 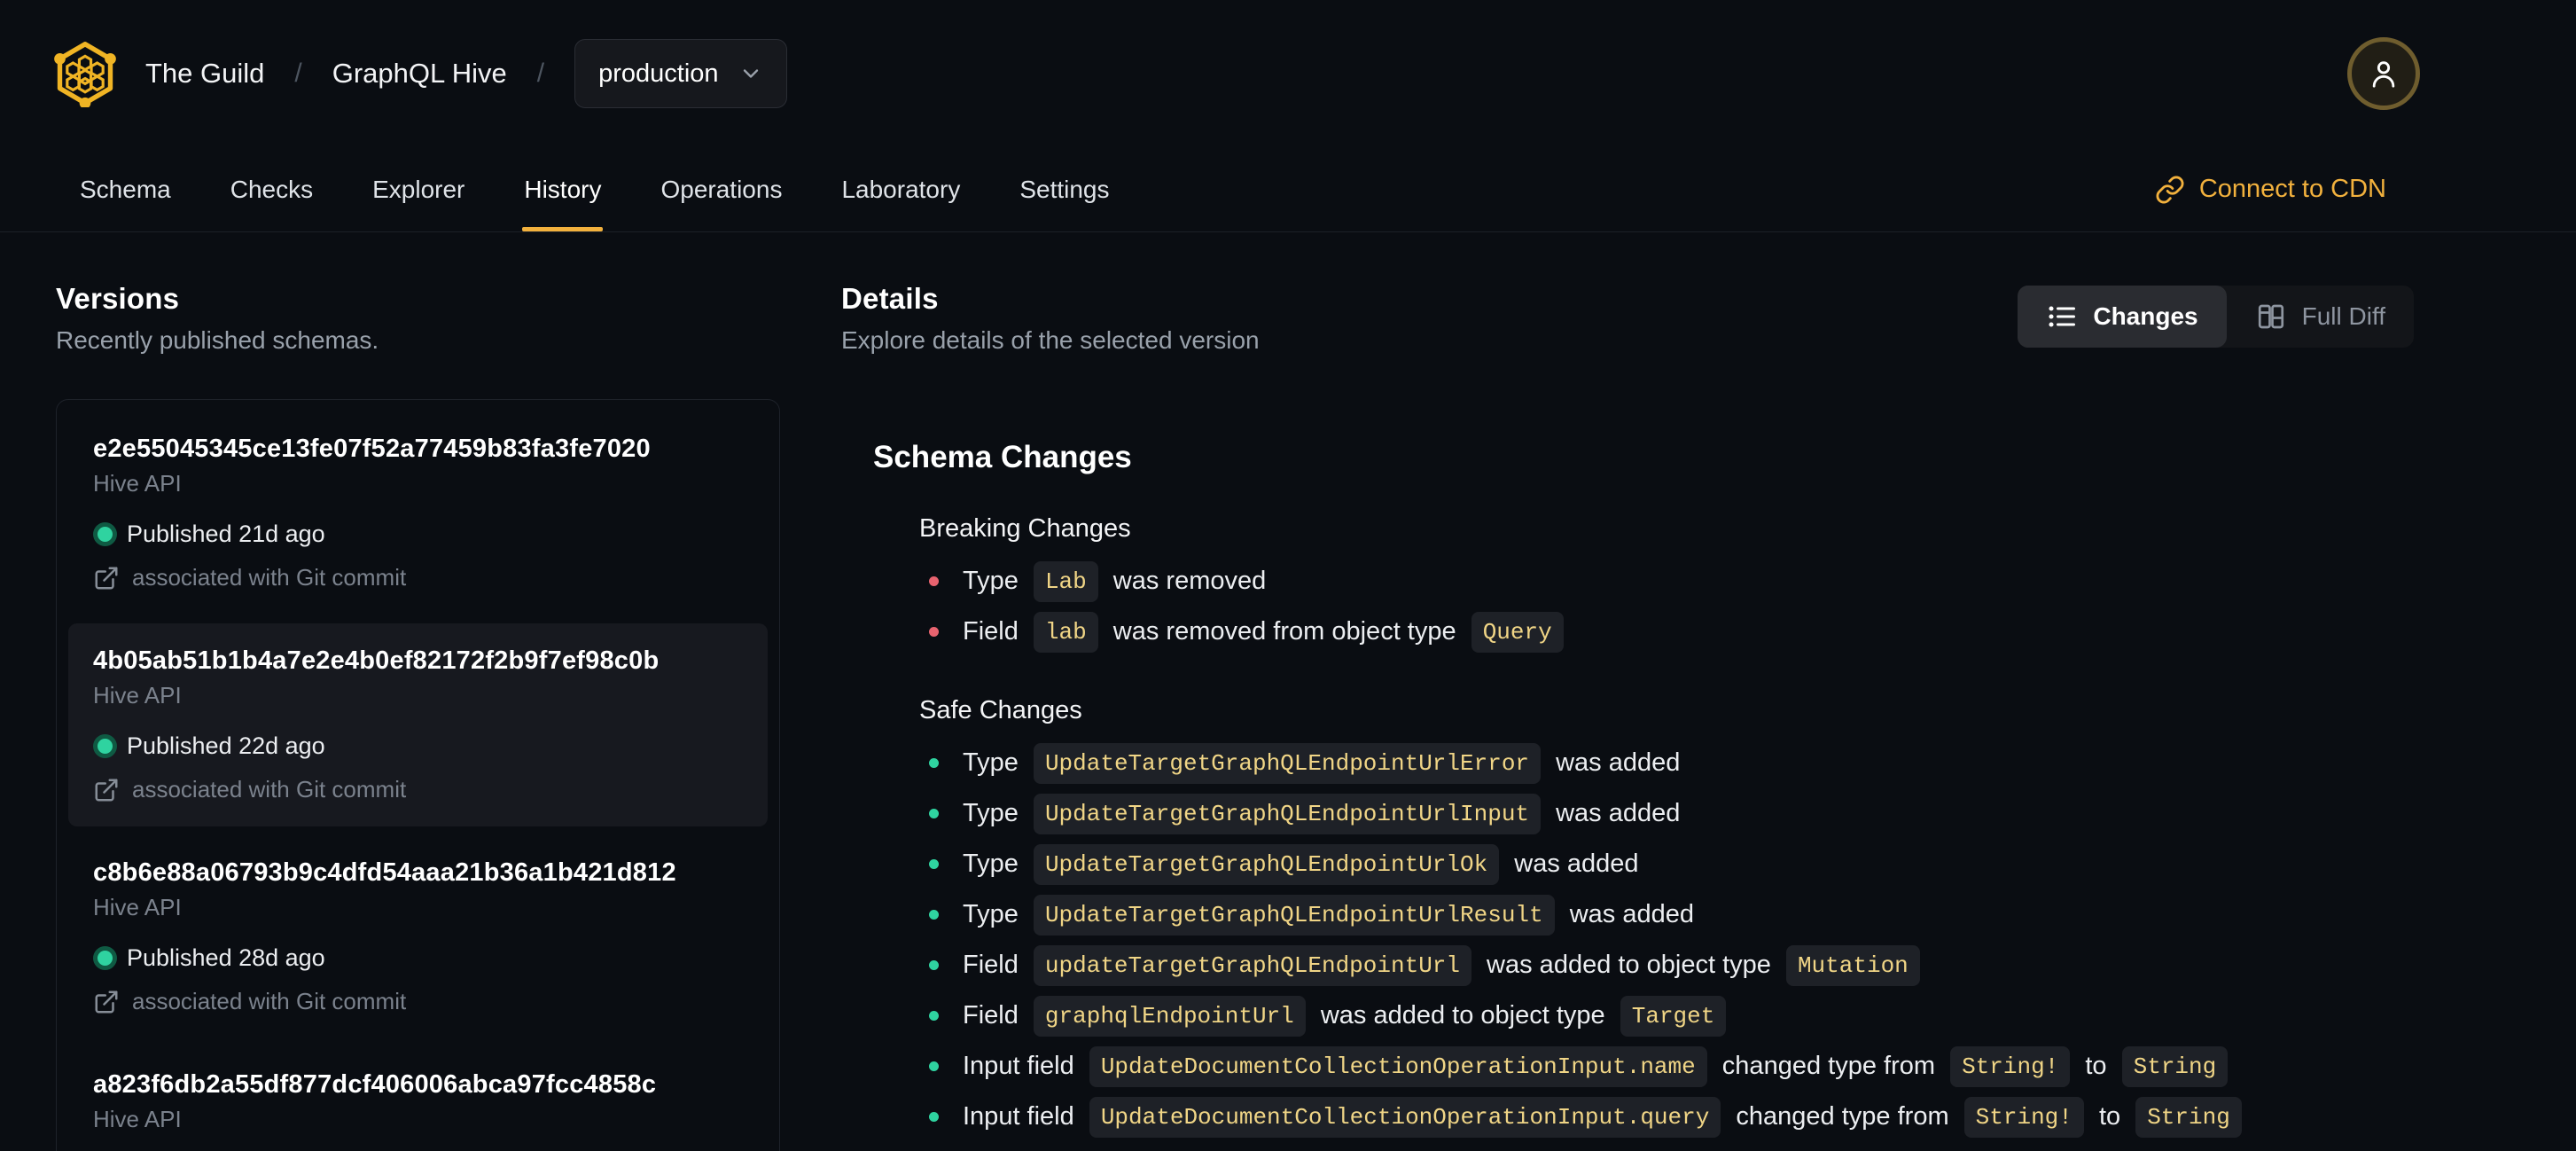 I want to click on tab-operations: Operations, so click(x=721, y=189).